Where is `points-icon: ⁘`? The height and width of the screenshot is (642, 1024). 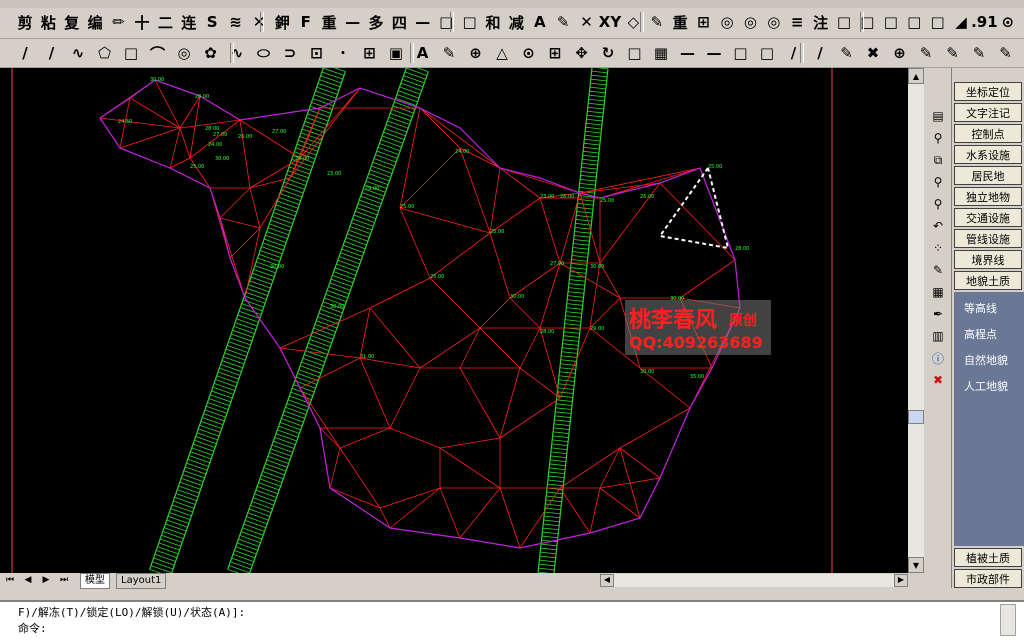 points-icon: ⁘ is located at coordinates (938, 248).